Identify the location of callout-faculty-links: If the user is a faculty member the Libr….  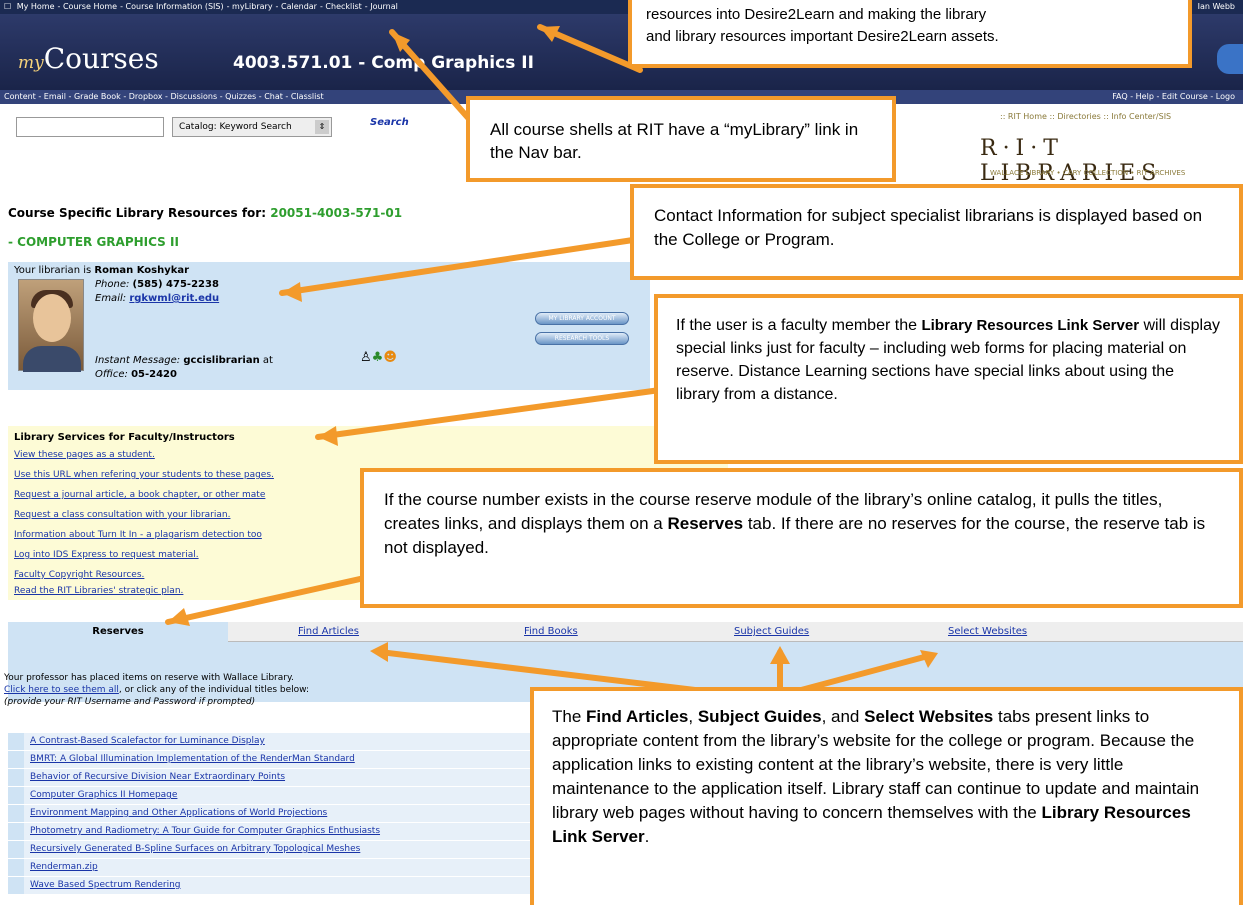
(948, 379).